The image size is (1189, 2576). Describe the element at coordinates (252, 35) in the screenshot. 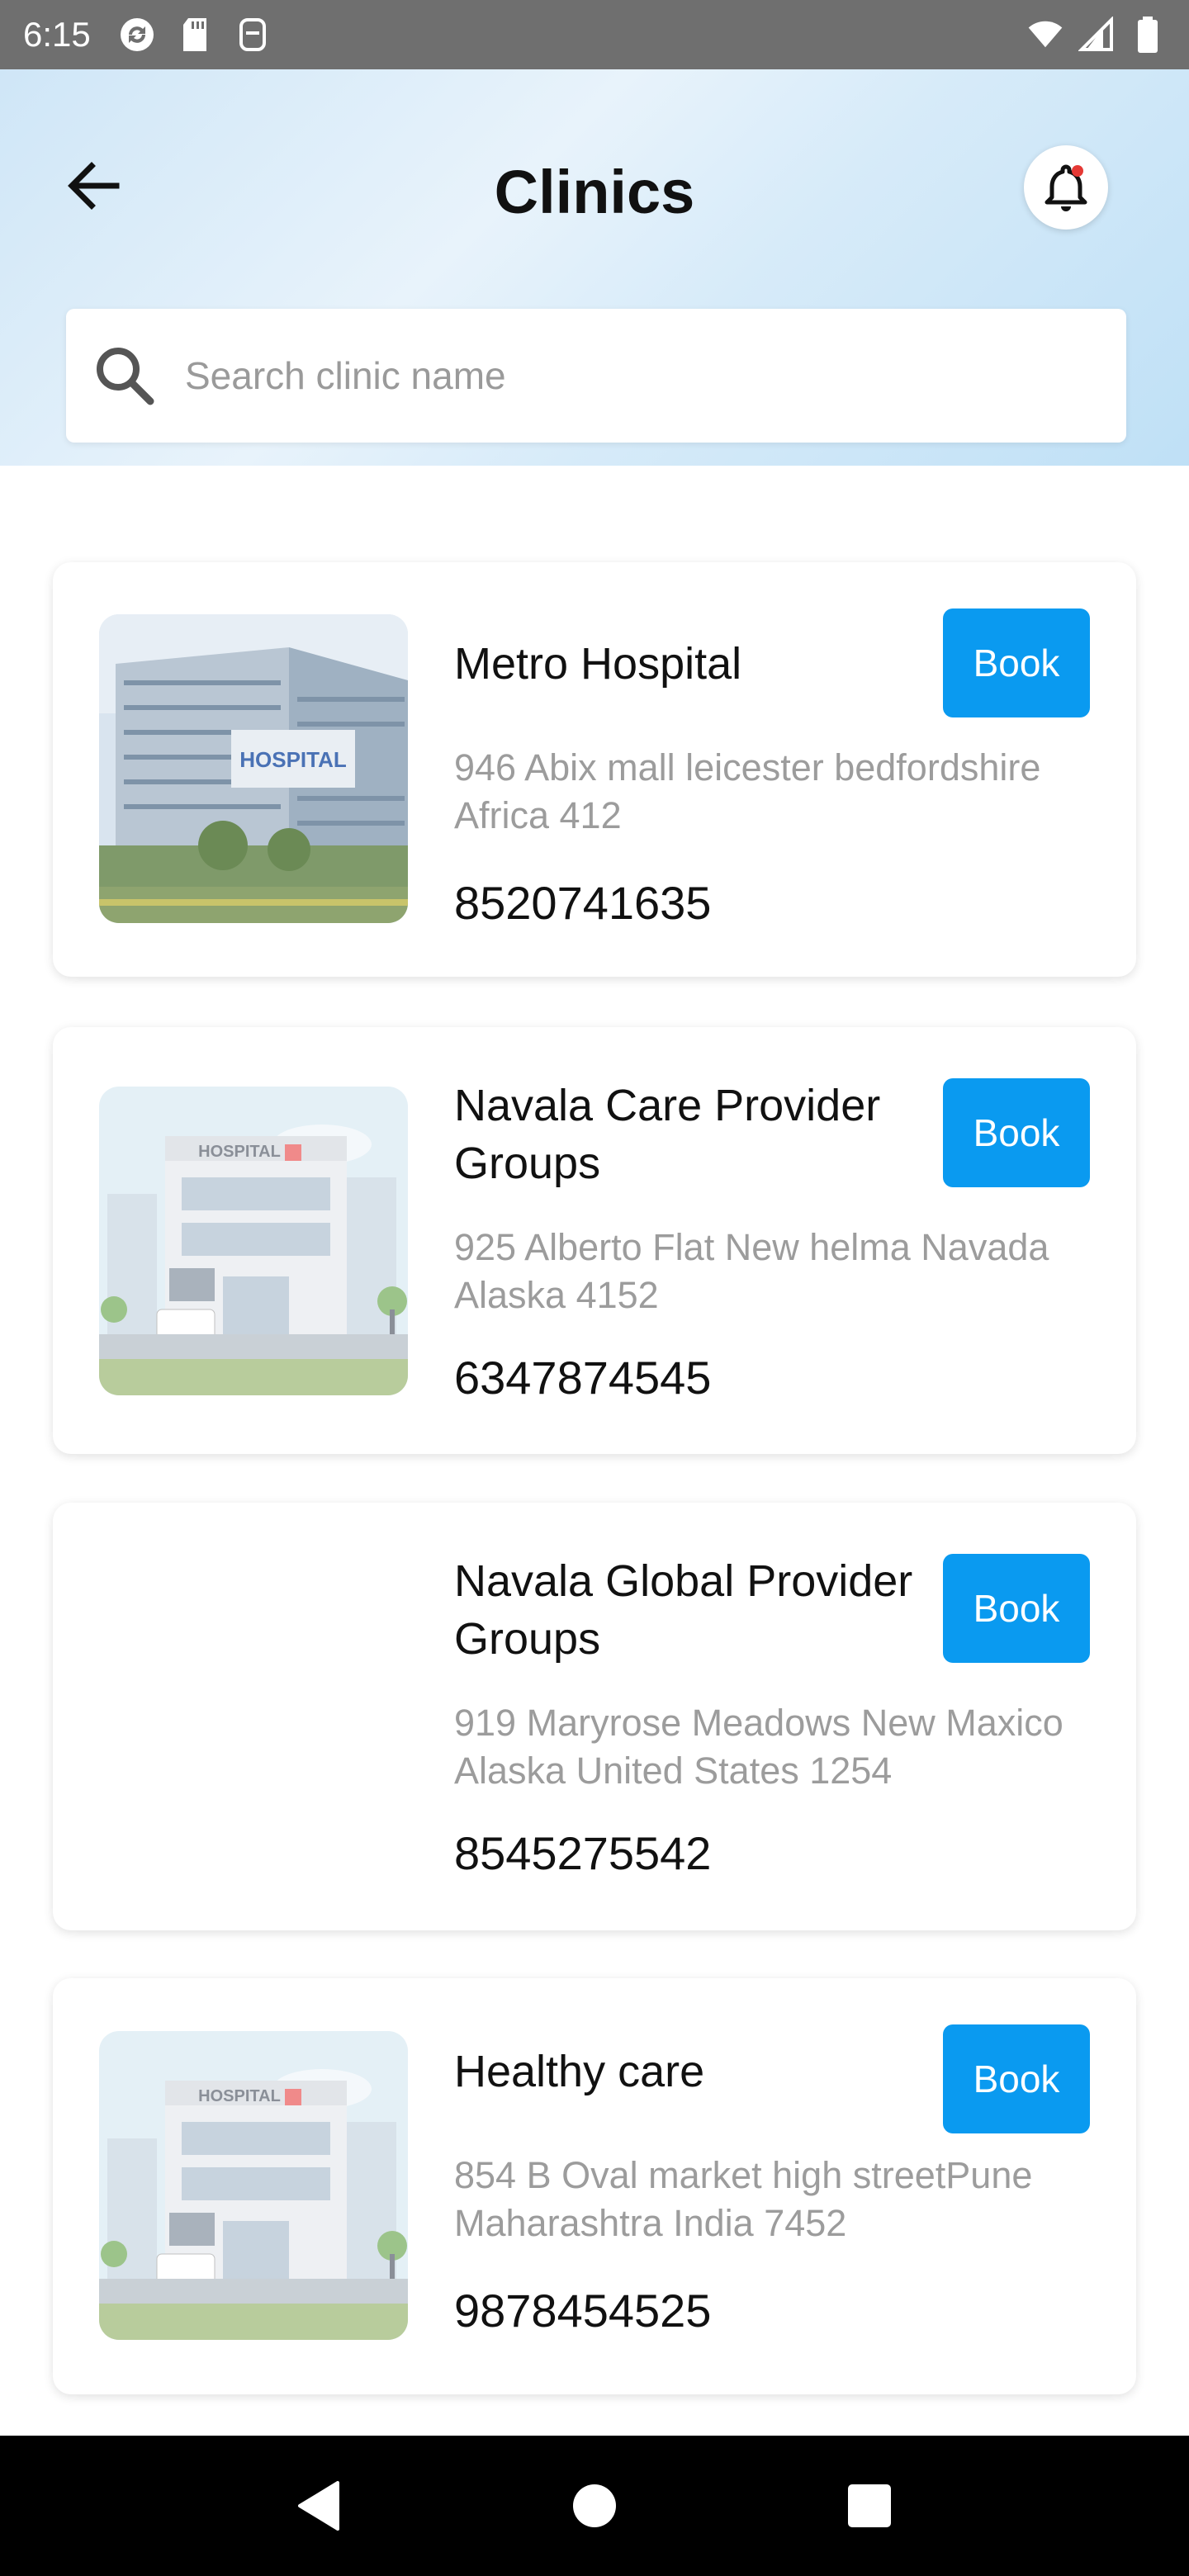

I see `storage-icon` at that location.